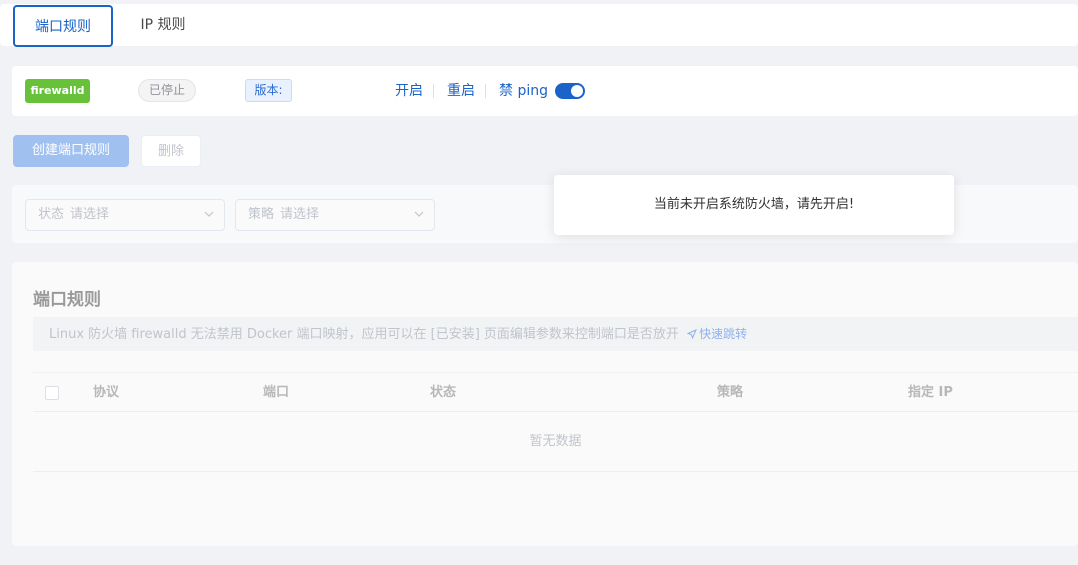  Describe the element at coordinates (90, 214) in the screenshot. I see `status-select-placeholder: 请选择` at that location.